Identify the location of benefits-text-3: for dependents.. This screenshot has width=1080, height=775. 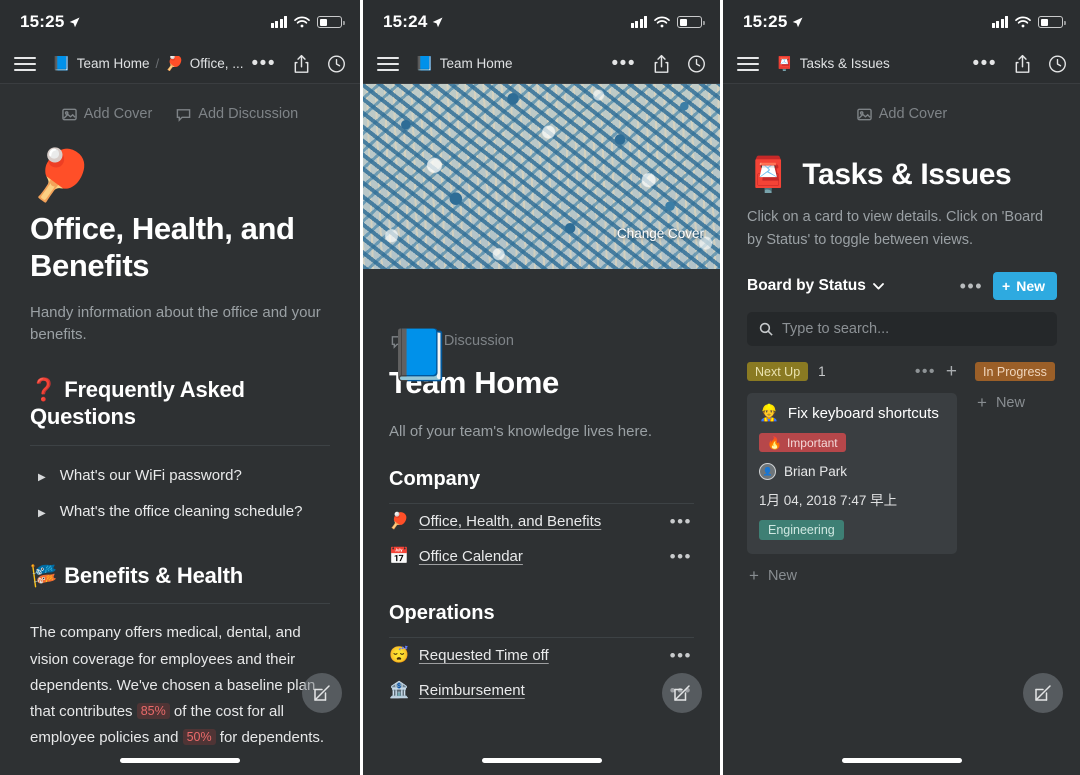
(270, 738).